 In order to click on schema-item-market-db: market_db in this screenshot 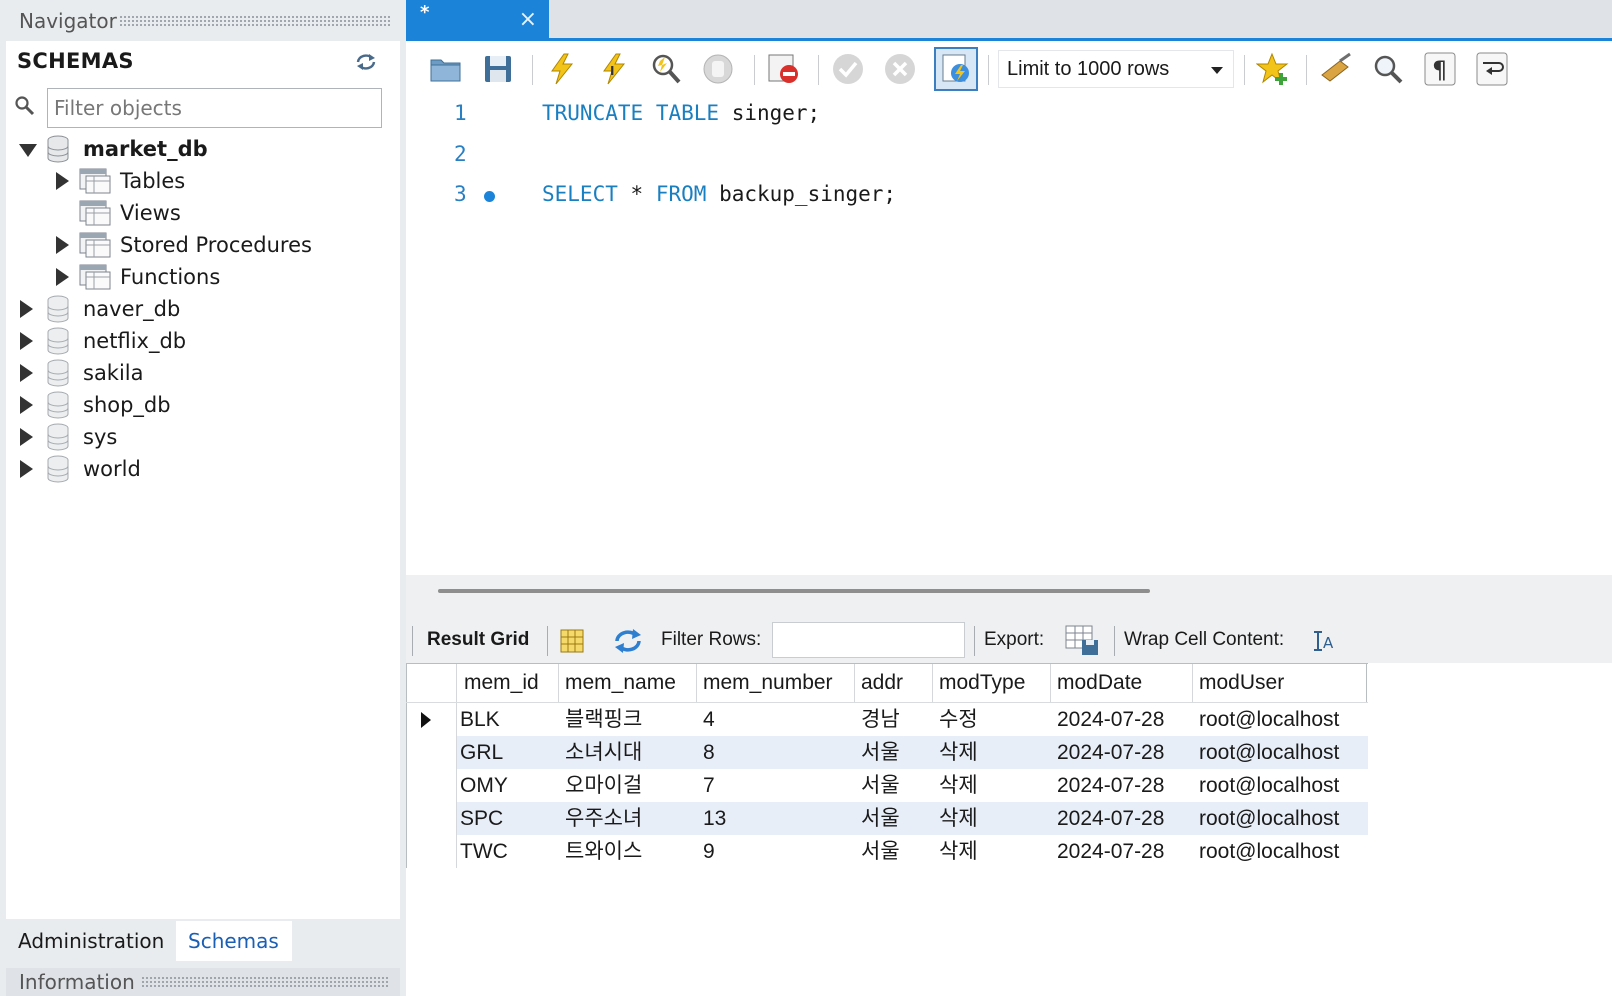, I will do `click(203, 149)`.